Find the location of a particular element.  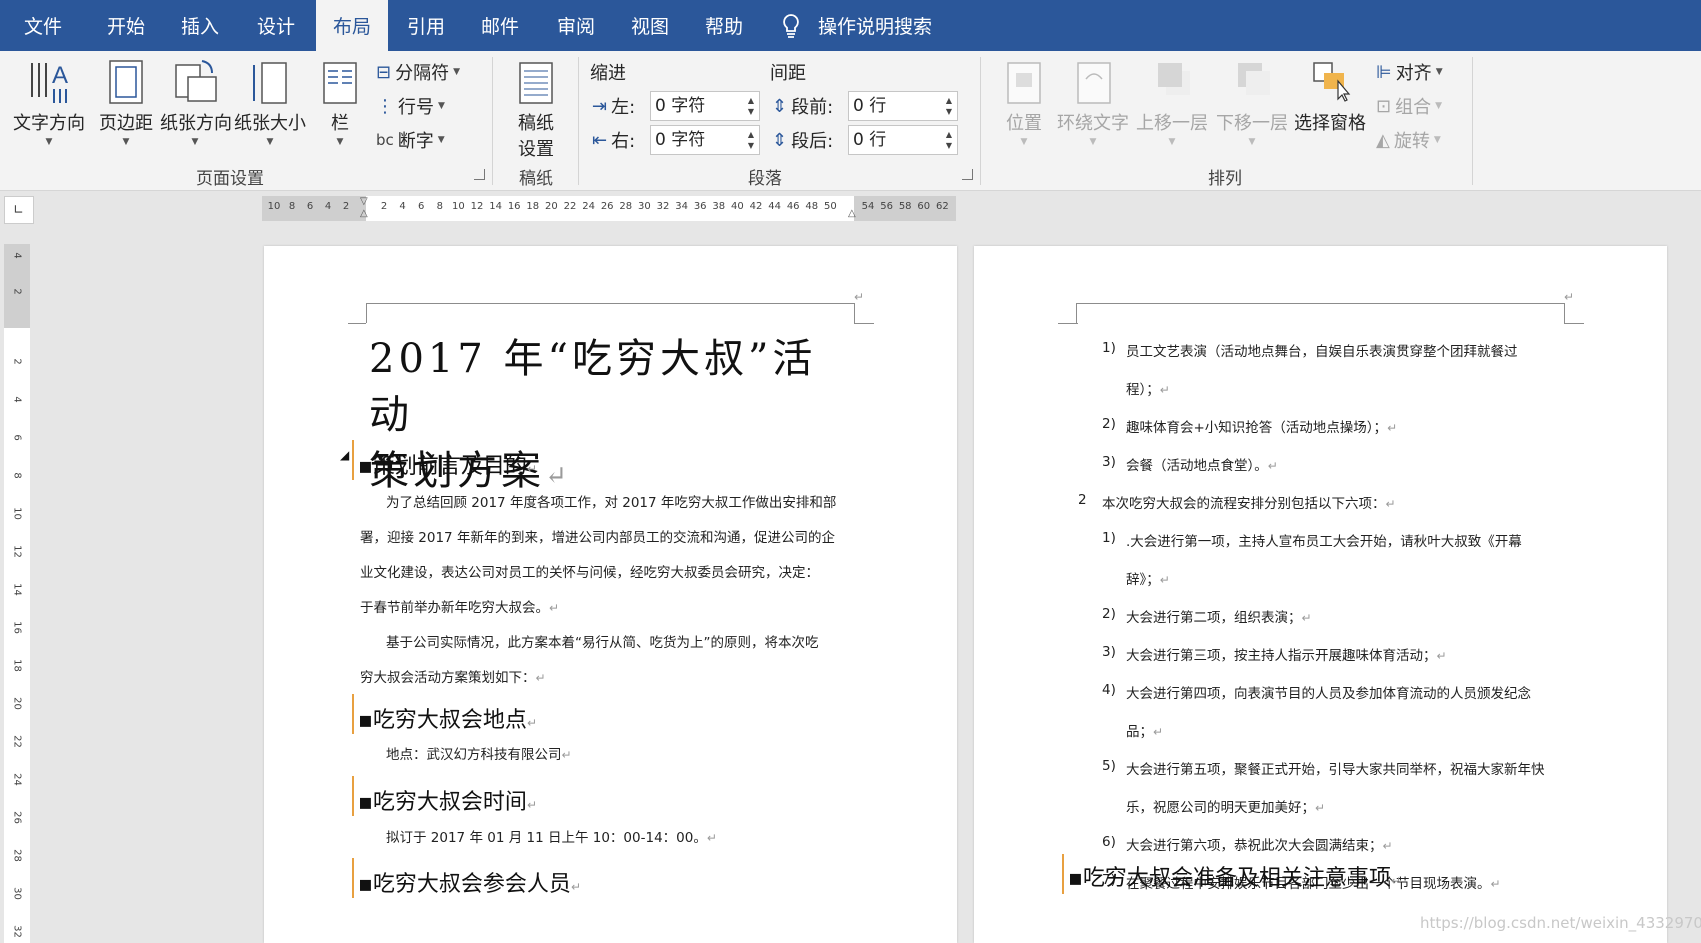

hyphenation-button: bc 断字 ▼ is located at coordinates (410, 140).